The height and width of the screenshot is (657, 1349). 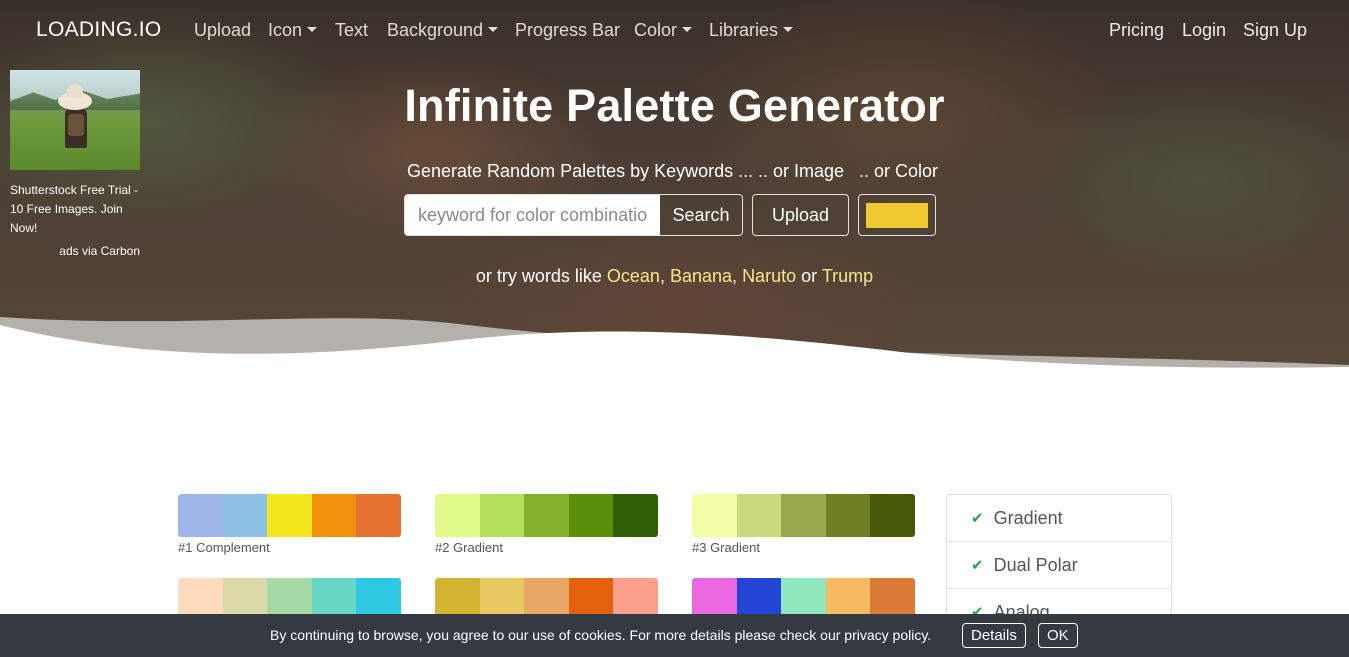 What do you see at coordinates (1058, 635) in the screenshot?
I see `cookie-ok-button: OK` at bounding box center [1058, 635].